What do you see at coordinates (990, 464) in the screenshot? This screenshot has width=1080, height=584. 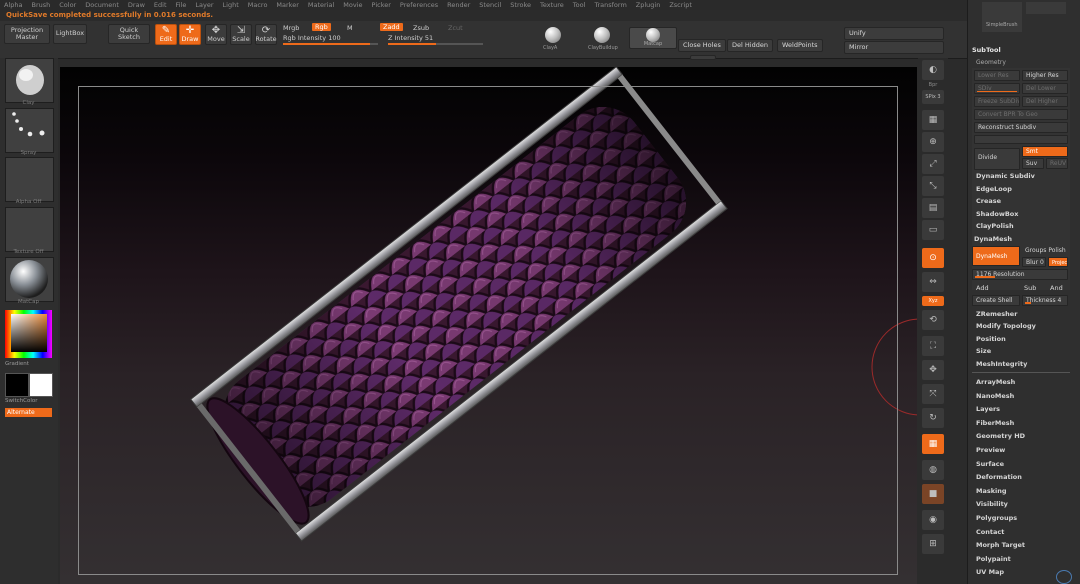 I see `section-surface: Surface` at bounding box center [990, 464].